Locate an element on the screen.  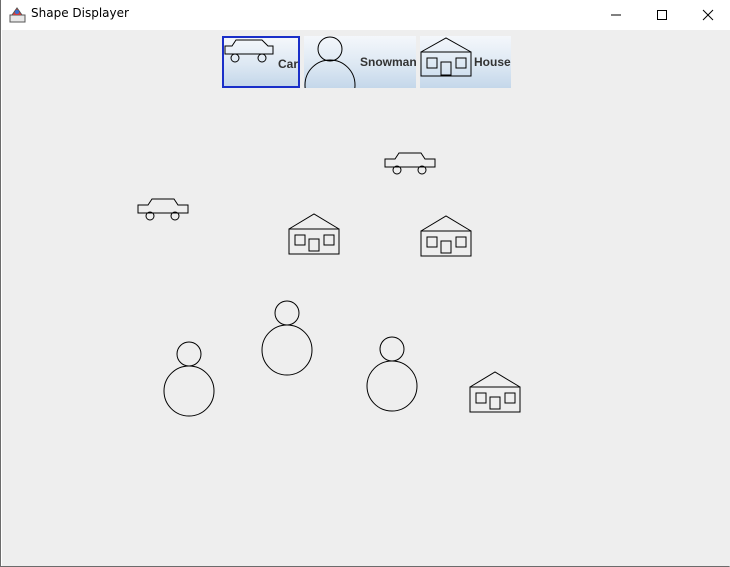
maximize-icon is located at coordinates (662, 15).